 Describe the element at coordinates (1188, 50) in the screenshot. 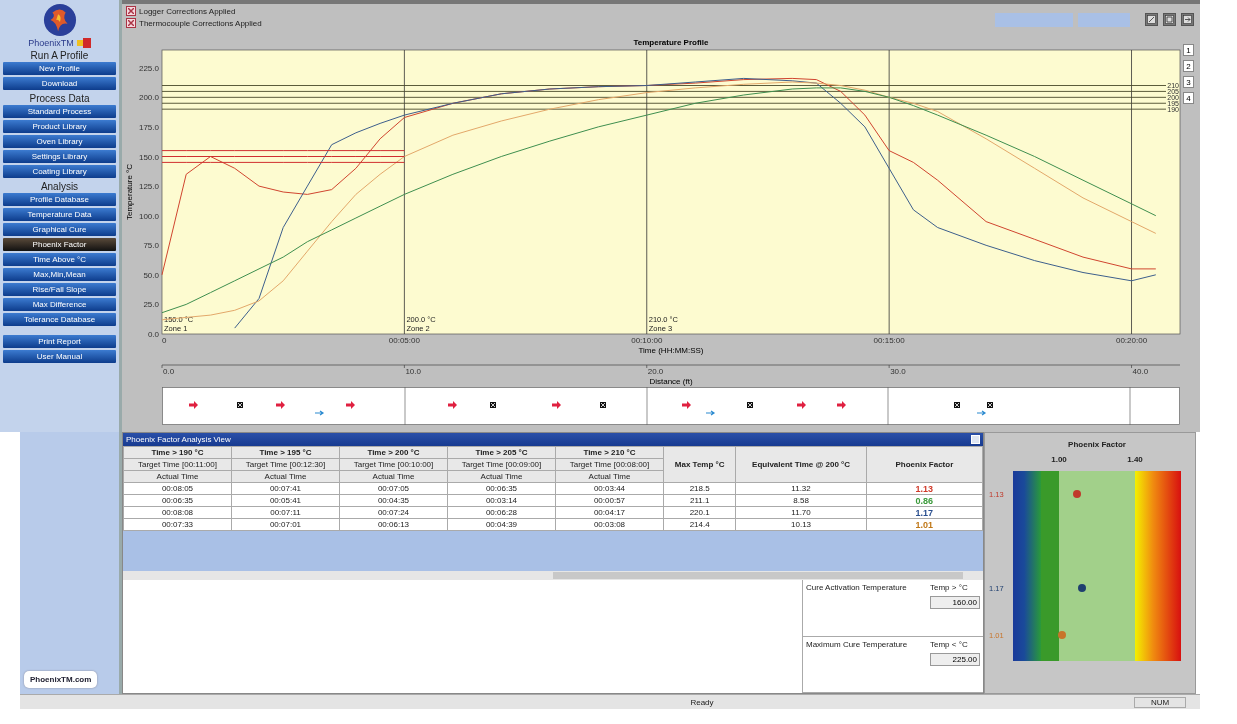

I see `trace-button: 1` at that location.